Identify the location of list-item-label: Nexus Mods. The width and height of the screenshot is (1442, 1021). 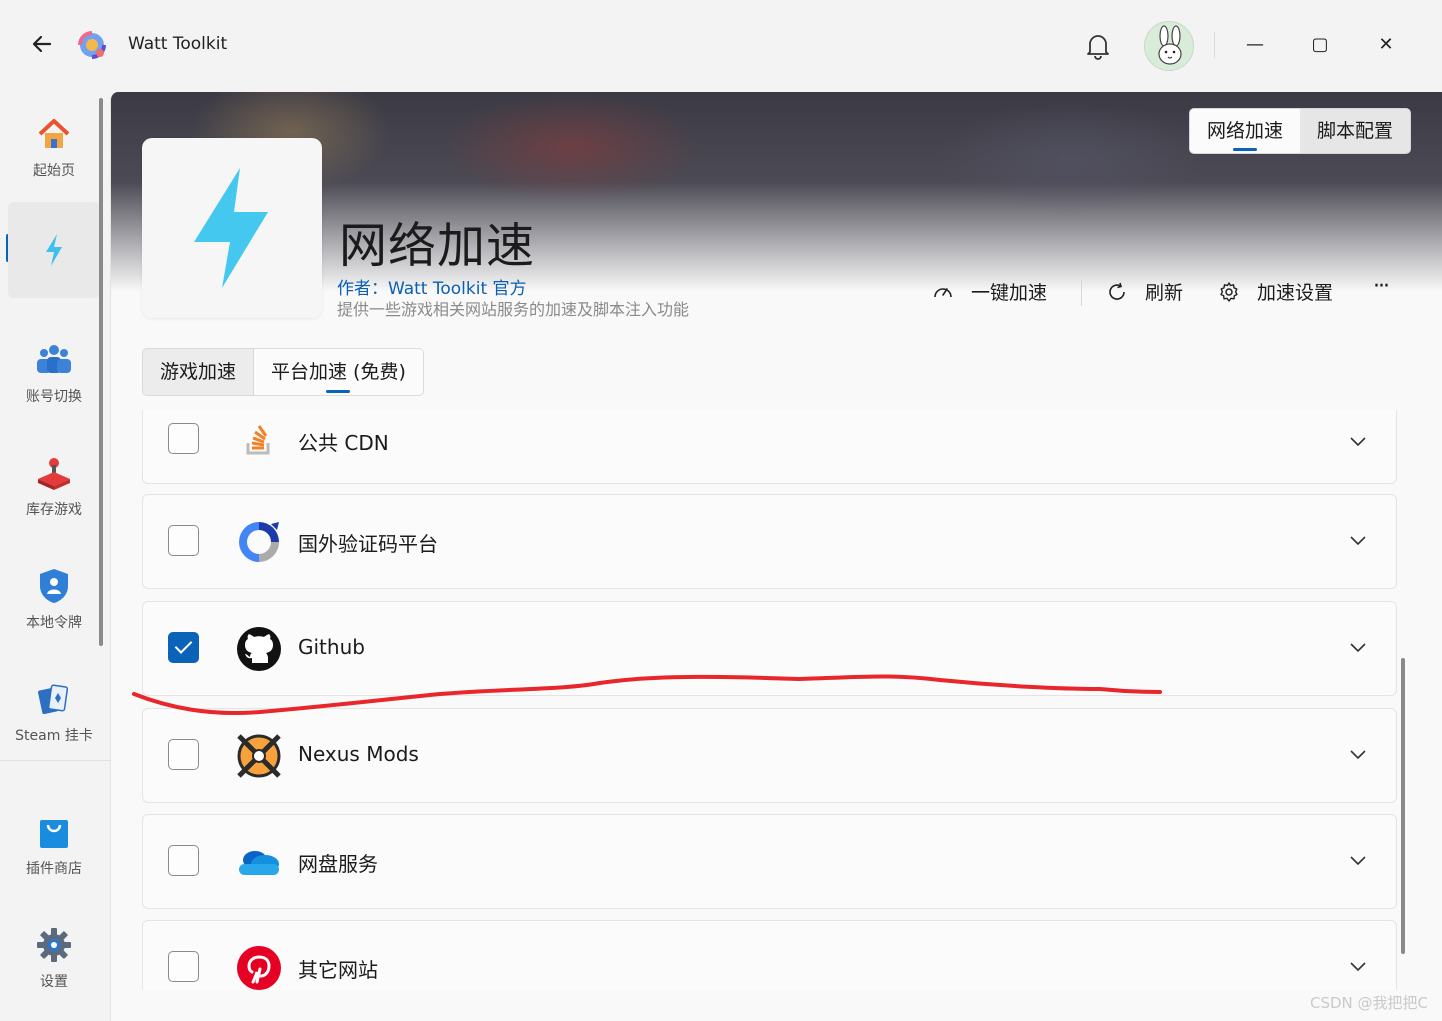
(358, 754).